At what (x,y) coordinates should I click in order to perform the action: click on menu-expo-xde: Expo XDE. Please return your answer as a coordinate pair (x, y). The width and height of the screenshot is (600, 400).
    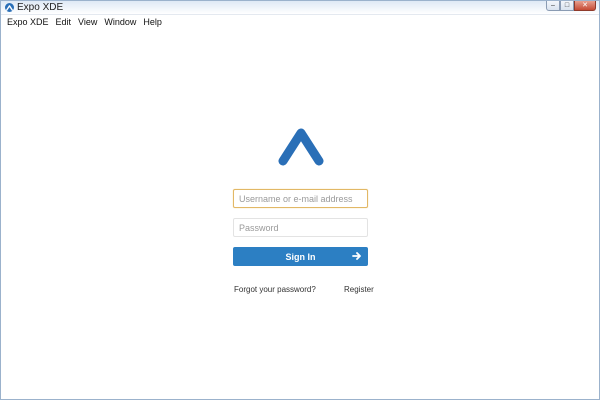
    Looking at the image, I should click on (28, 22).